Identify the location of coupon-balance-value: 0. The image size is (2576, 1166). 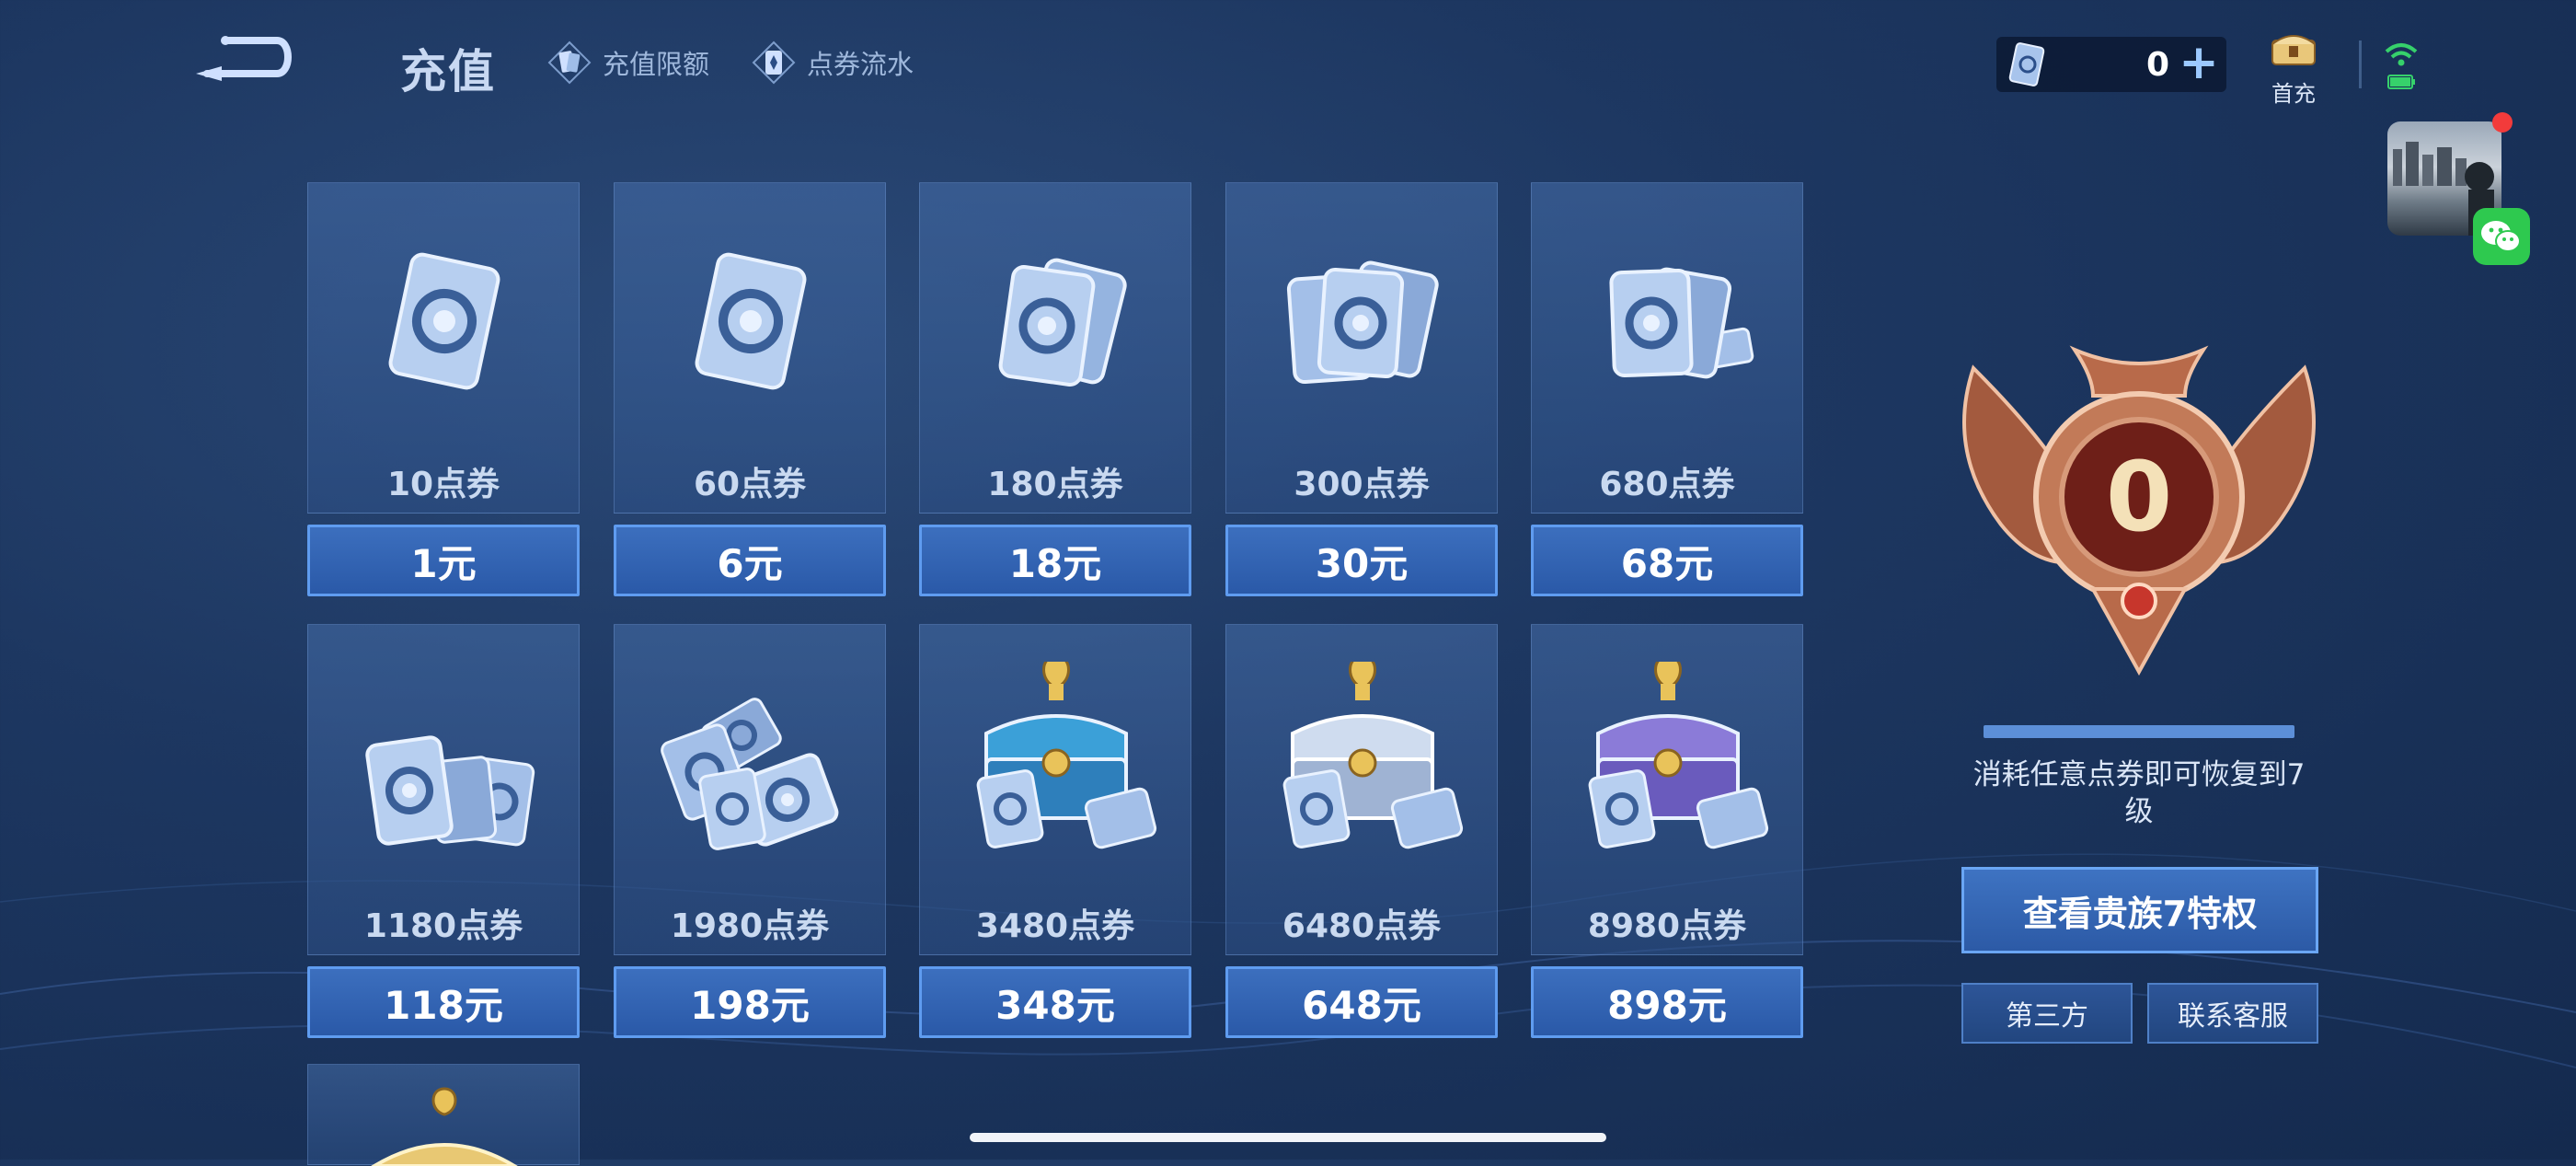
(2157, 64).